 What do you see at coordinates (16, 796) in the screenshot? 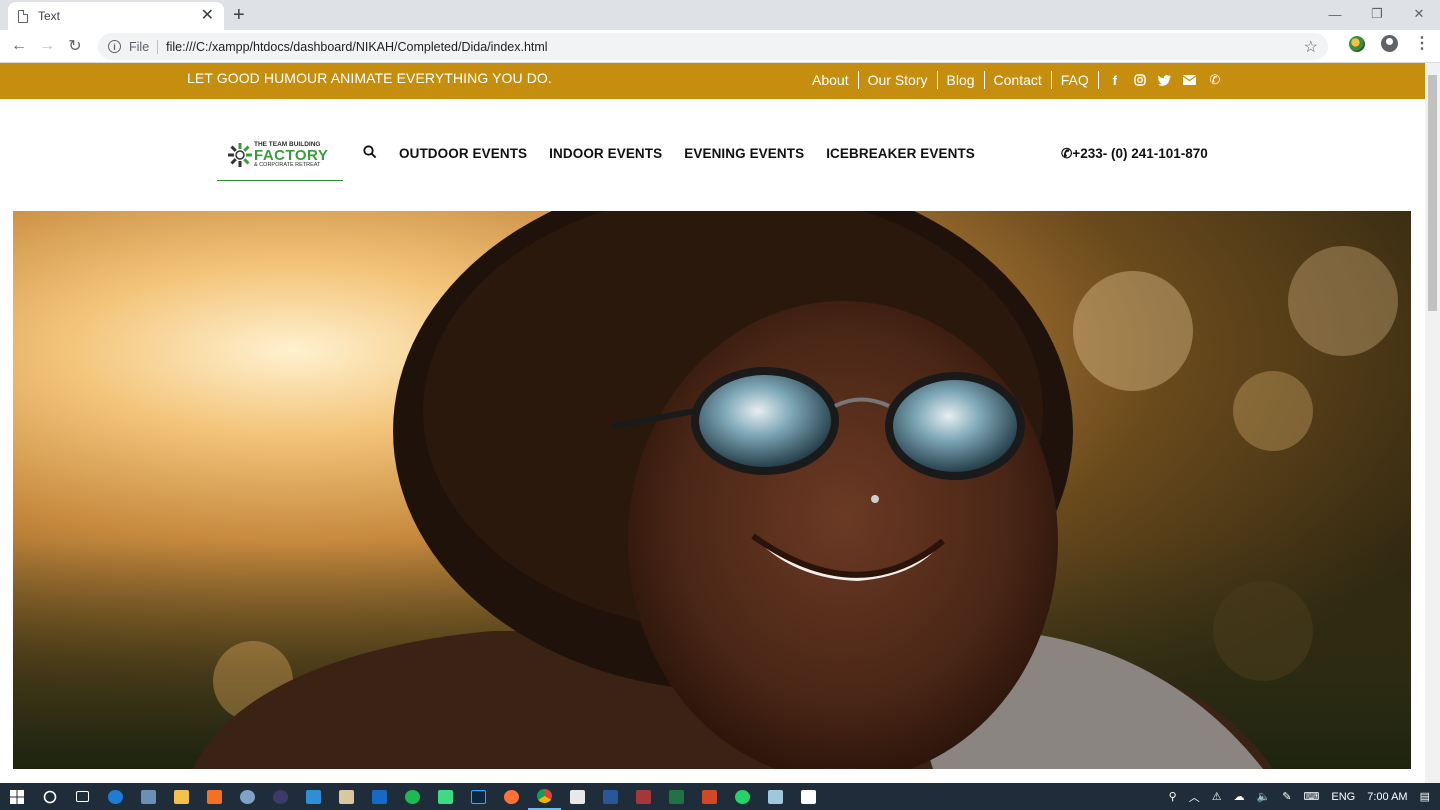
I see `windows-start-icon` at bounding box center [16, 796].